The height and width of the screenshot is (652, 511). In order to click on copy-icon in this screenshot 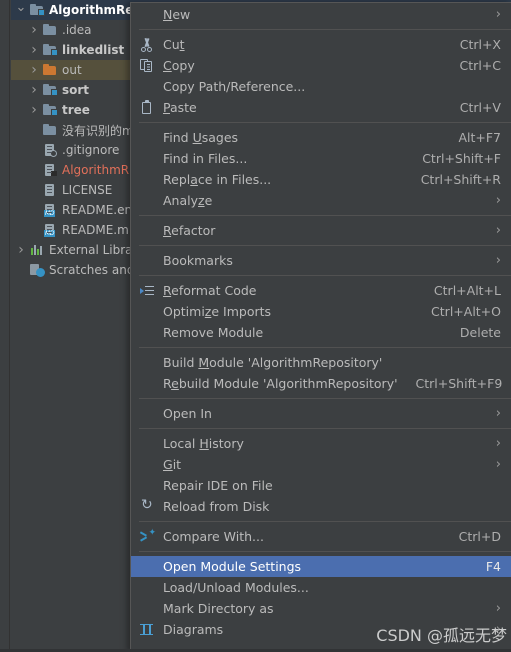, I will do `click(148, 66)`.